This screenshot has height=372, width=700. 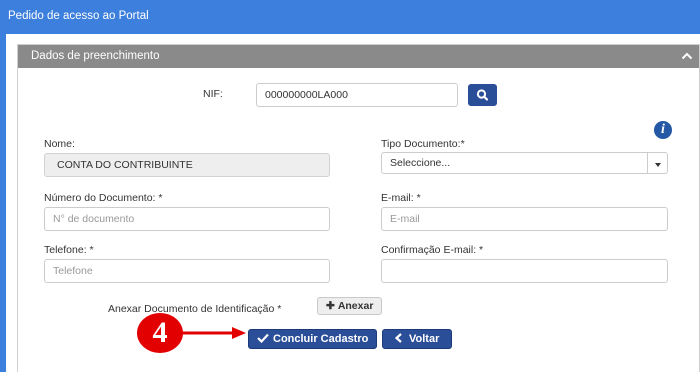 I want to click on voltar-label: Voltar, so click(x=424, y=339).